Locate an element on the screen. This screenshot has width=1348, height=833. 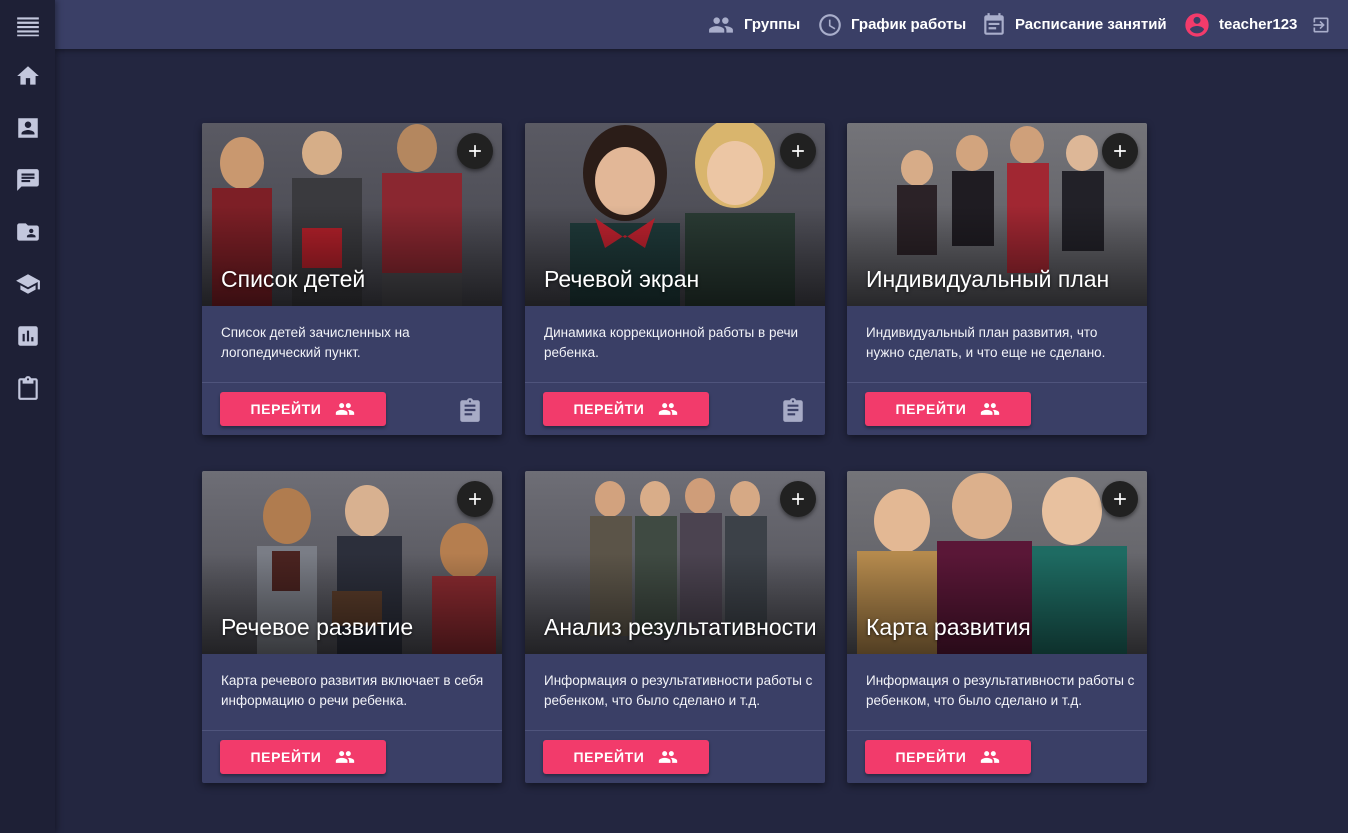
sidebar-item-contacts is located at coordinates (27, 128).